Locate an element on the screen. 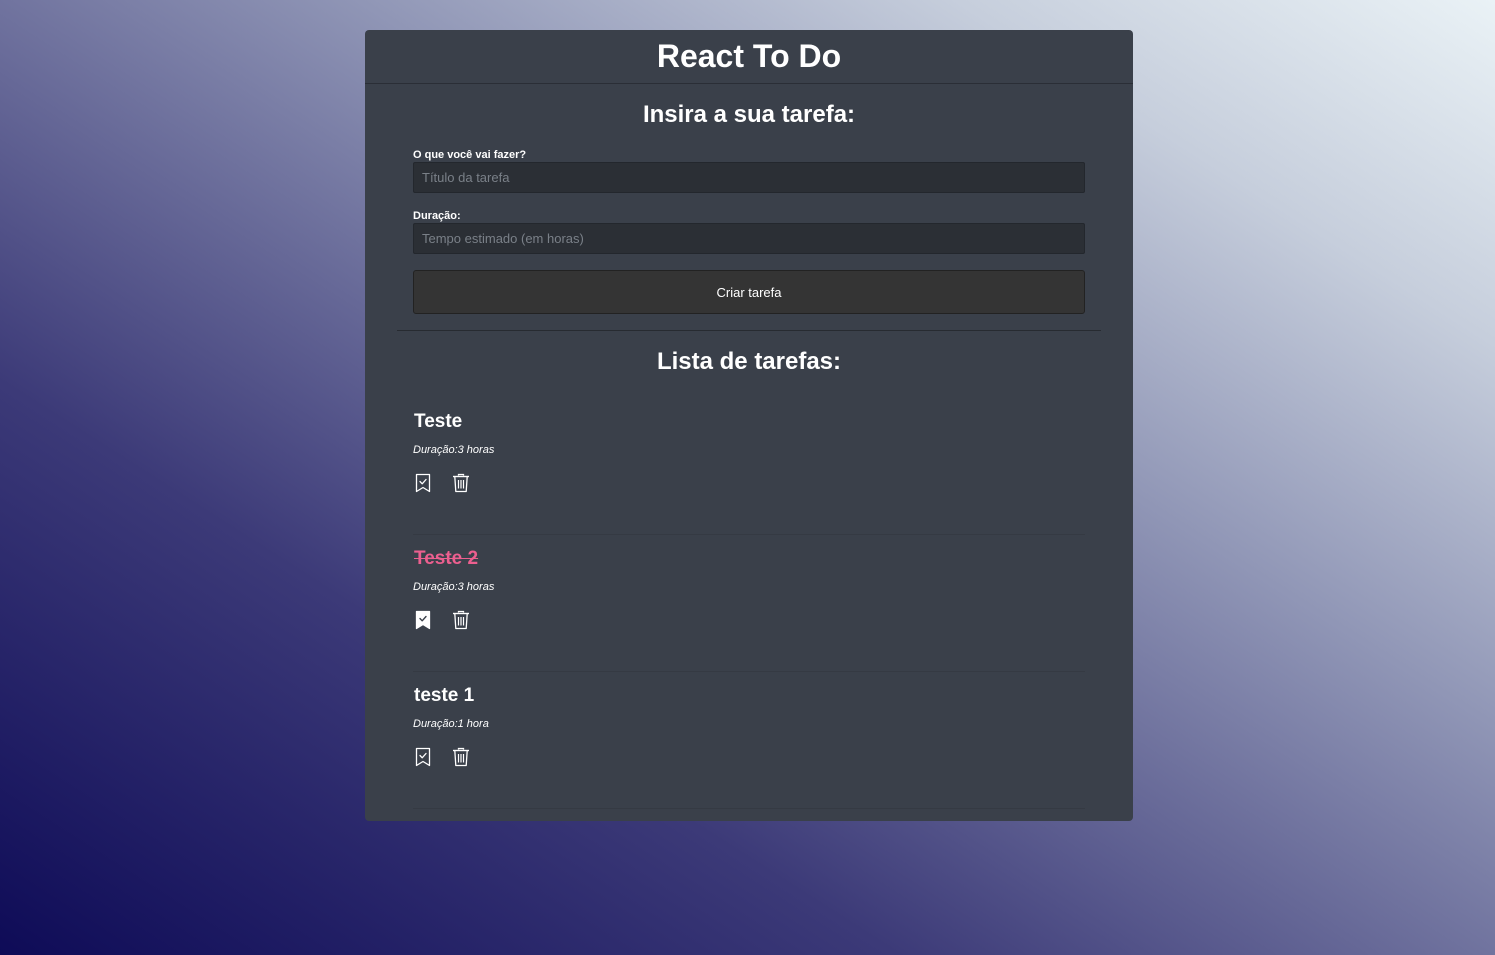 This screenshot has height=955, width=1495. task-name: Teste is located at coordinates (438, 421).